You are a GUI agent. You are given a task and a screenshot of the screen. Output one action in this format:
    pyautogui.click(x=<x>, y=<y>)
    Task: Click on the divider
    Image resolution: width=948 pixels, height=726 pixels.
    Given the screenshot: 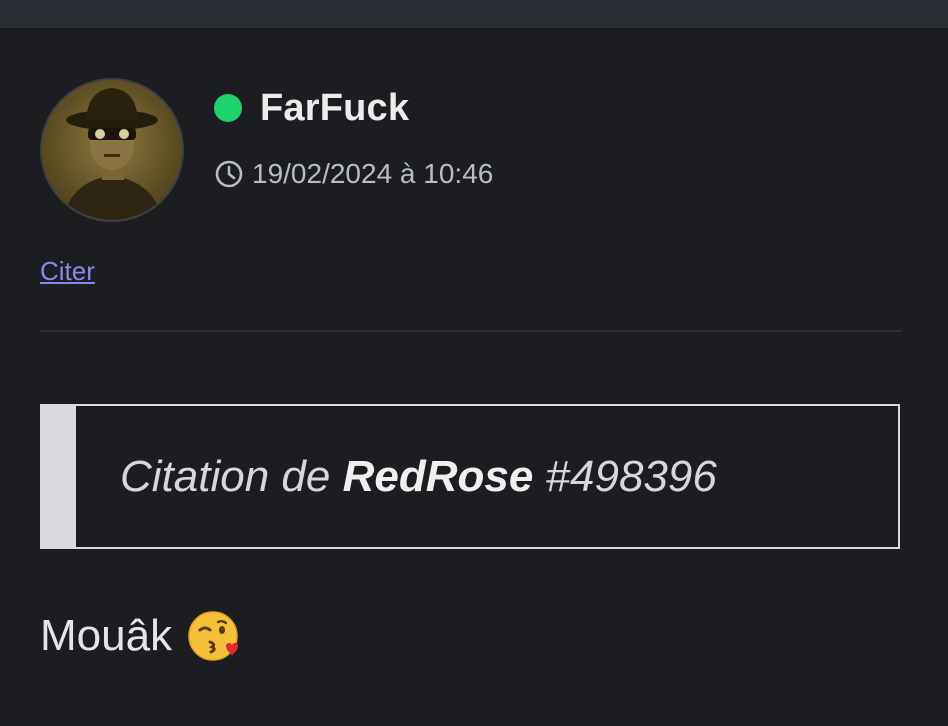 What is the action you would take?
    pyautogui.click(x=471, y=331)
    